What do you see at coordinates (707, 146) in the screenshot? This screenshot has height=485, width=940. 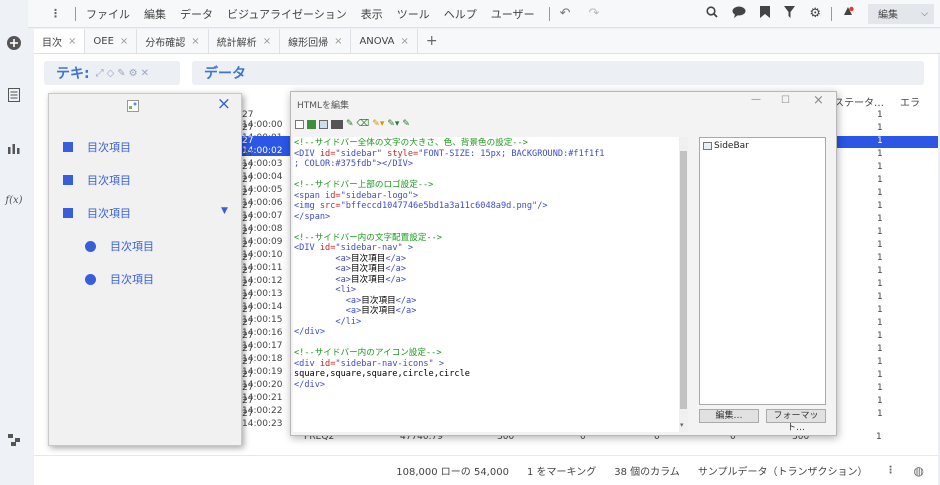 I see `node-icon` at bounding box center [707, 146].